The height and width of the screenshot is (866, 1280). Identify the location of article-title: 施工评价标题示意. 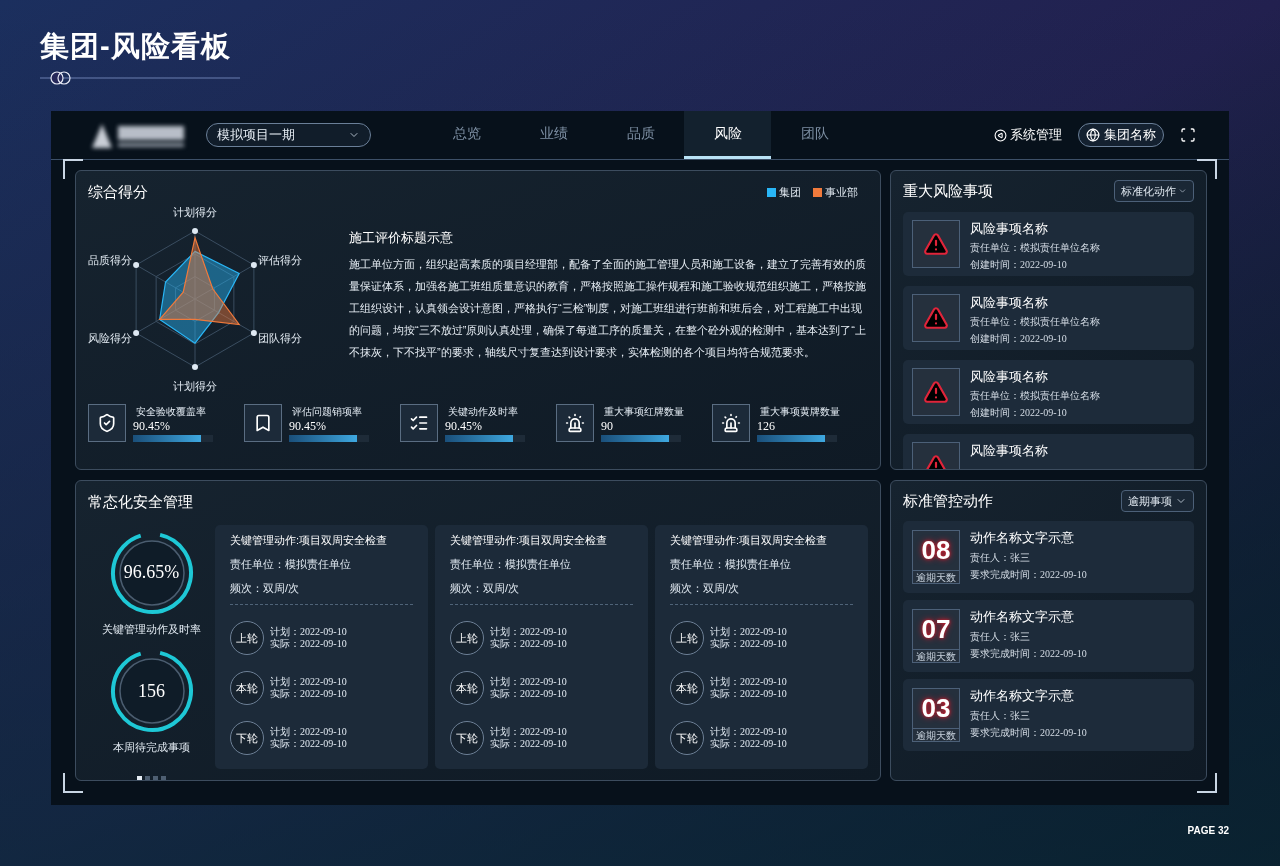
(401, 237).